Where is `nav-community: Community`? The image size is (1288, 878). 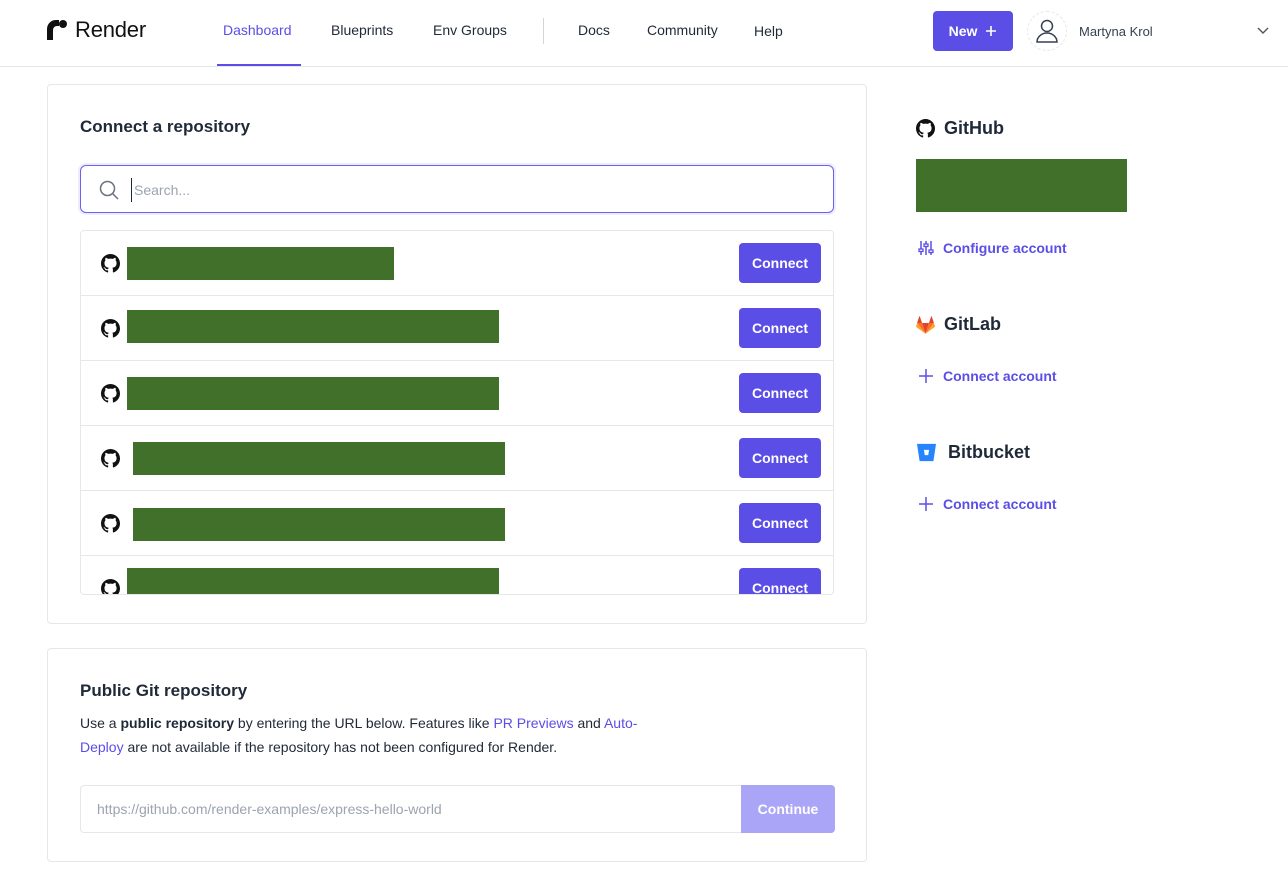 nav-community: Community is located at coordinates (682, 30).